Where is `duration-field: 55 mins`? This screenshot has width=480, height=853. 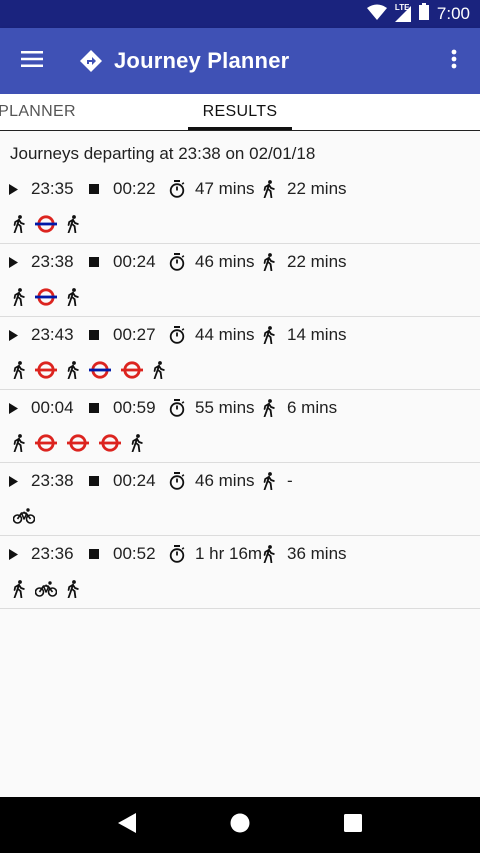
duration-field: 55 mins is located at coordinates (212, 408).